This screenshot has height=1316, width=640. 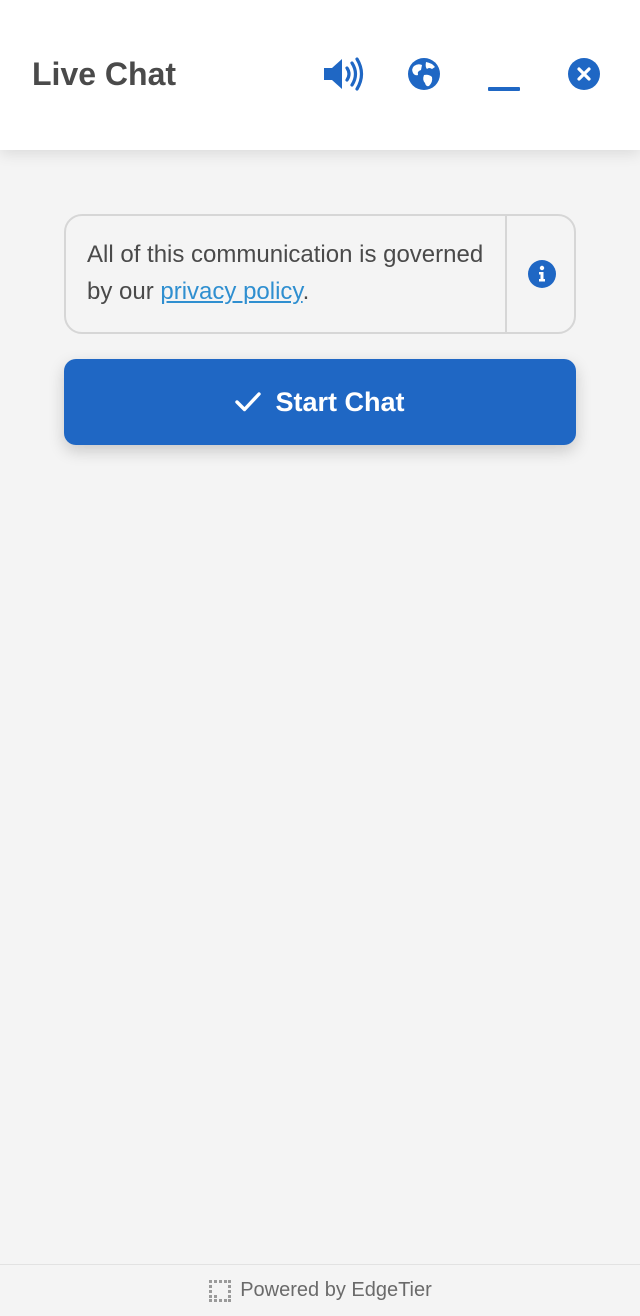 I want to click on info-button, so click(x=541, y=274).